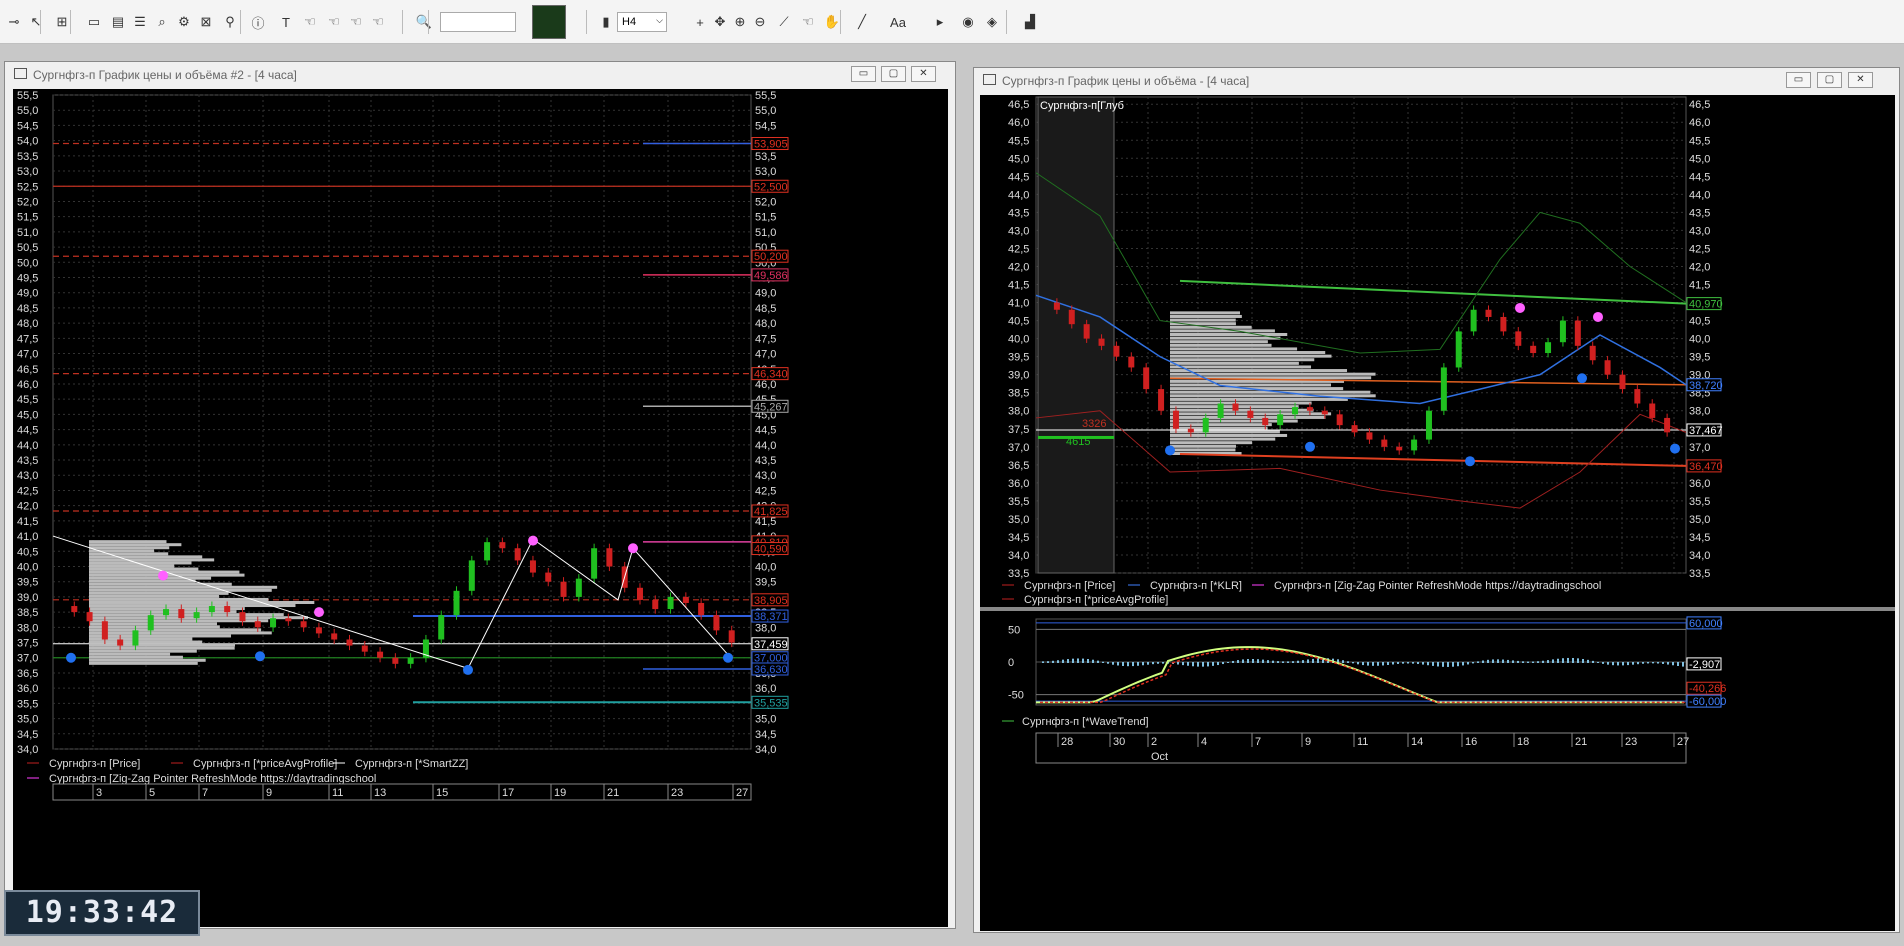  Describe the element at coordinates (765, 689) in the screenshot. I see `price-tick-label: 36,0` at that location.